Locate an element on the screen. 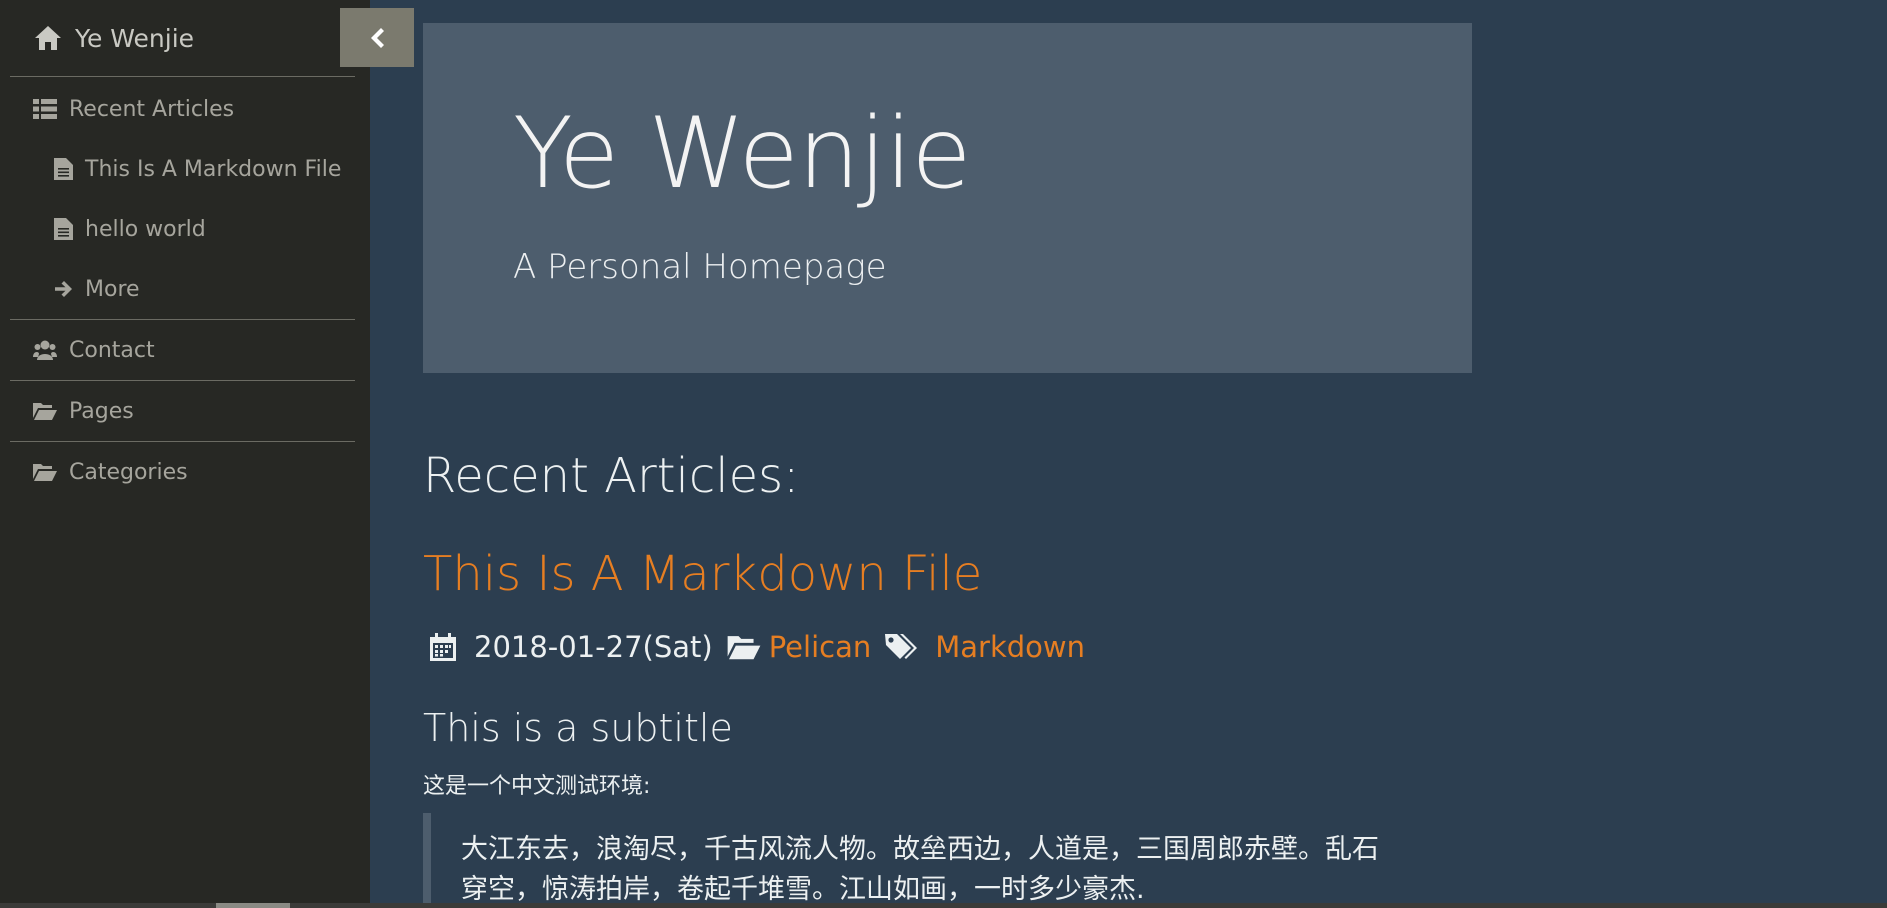 The height and width of the screenshot is (908, 1887). sidebar-item-pages: Pages is located at coordinates (185, 411).